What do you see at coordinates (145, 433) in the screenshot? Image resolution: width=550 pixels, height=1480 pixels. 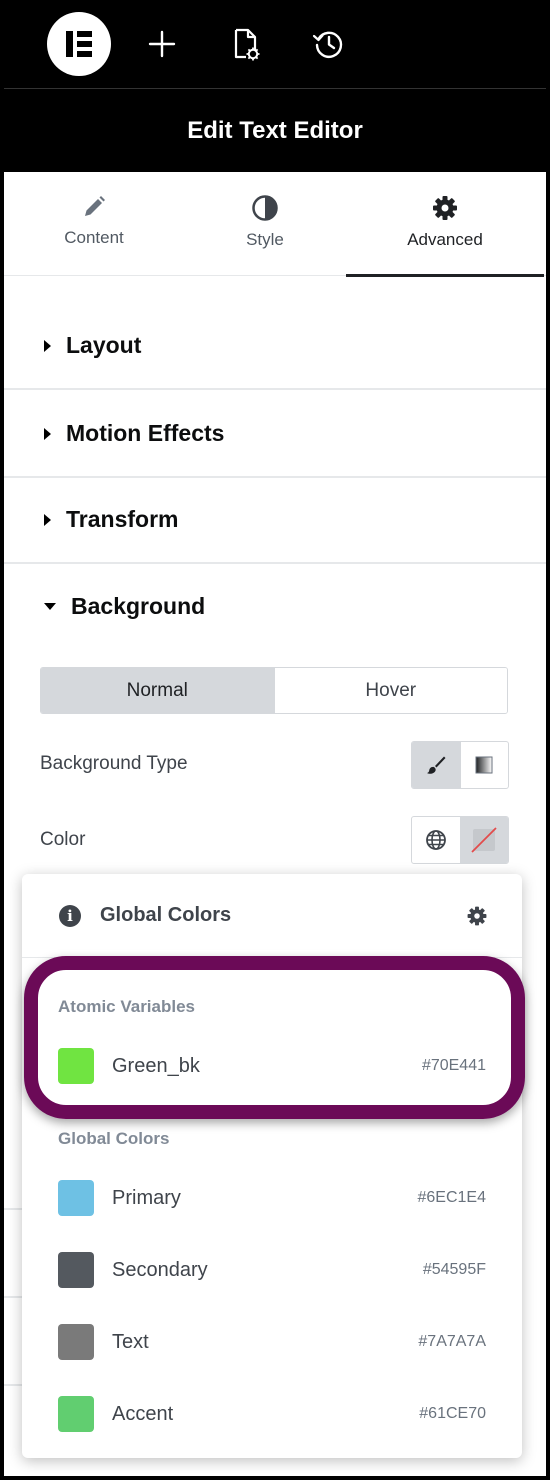 I see `section-motion-effects-title: Motion Effects` at bounding box center [145, 433].